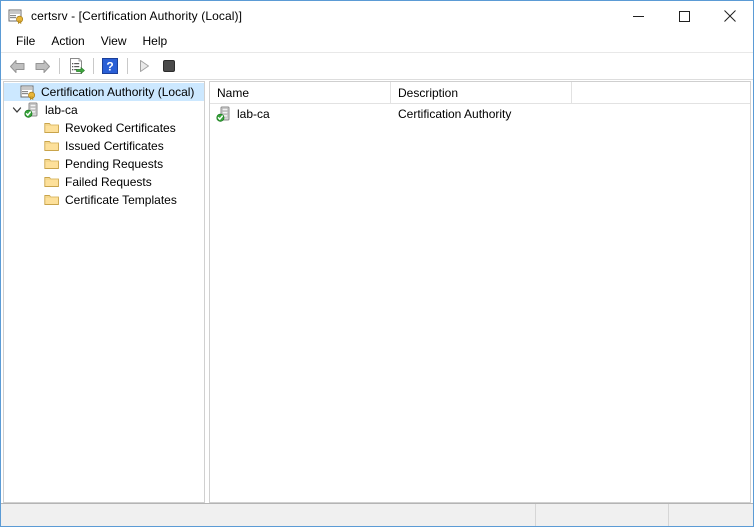 The height and width of the screenshot is (527, 754). I want to click on list-column-headers: Name Description, so click(480, 93).